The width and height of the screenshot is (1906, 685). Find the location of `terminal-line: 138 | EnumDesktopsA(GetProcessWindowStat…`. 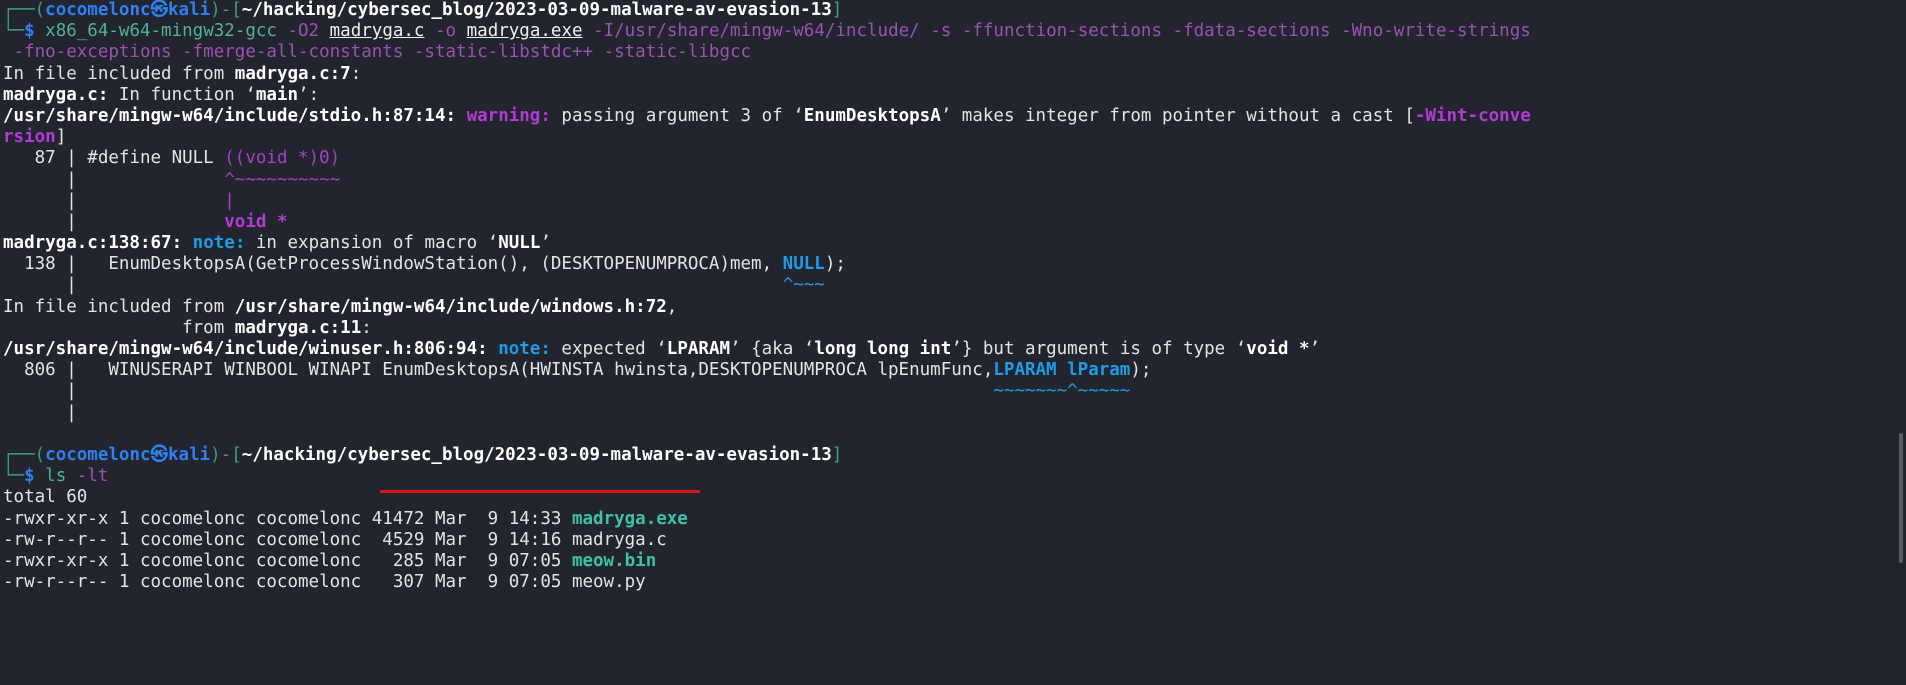

terminal-line: 138 | EnumDesktopsA(GetProcessWindowStat… is located at coordinates (767, 264).